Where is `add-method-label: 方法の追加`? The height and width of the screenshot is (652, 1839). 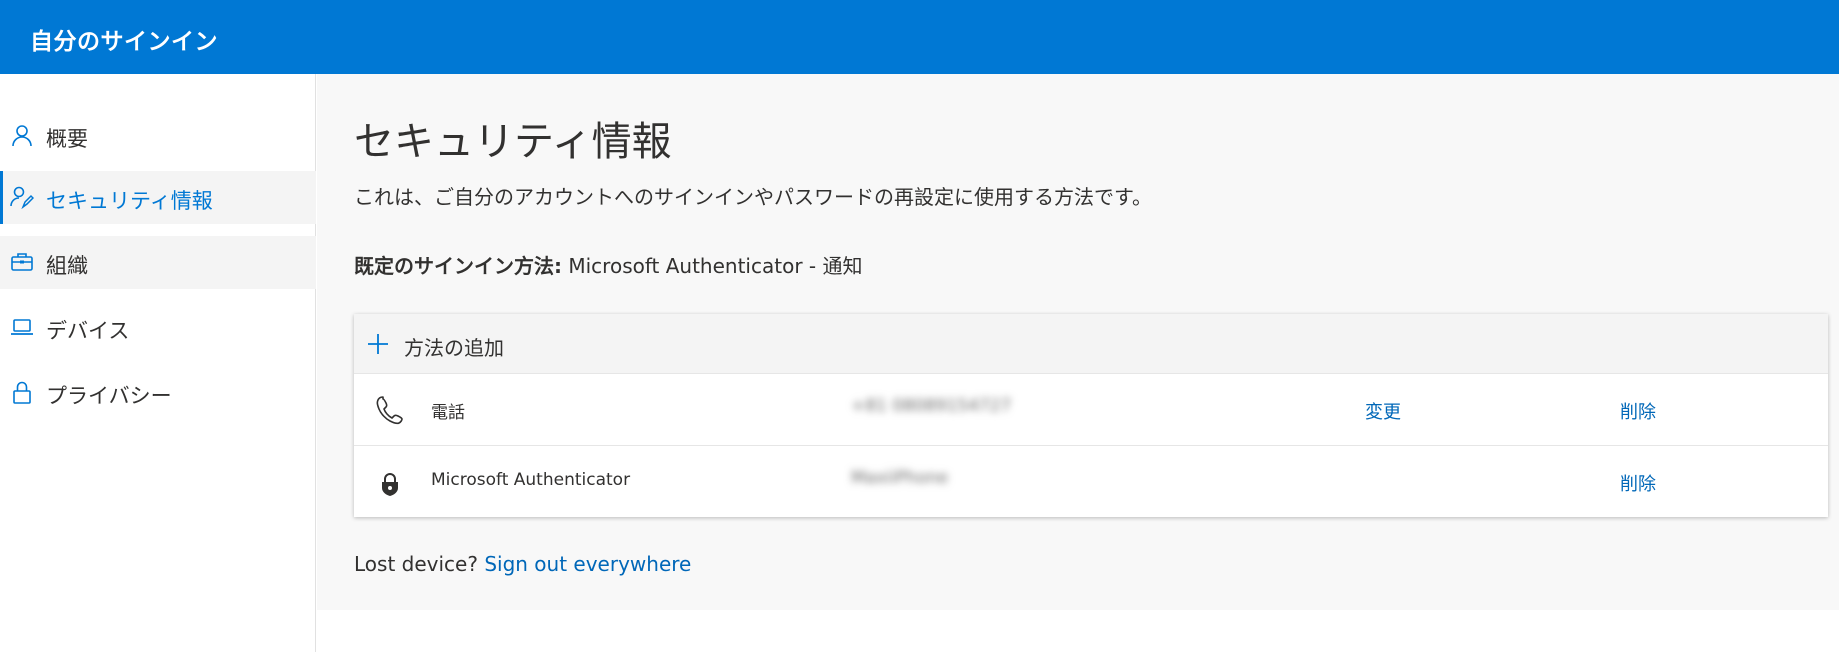 add-method-label: 方法の追加 is located at coordinates (454, 348).